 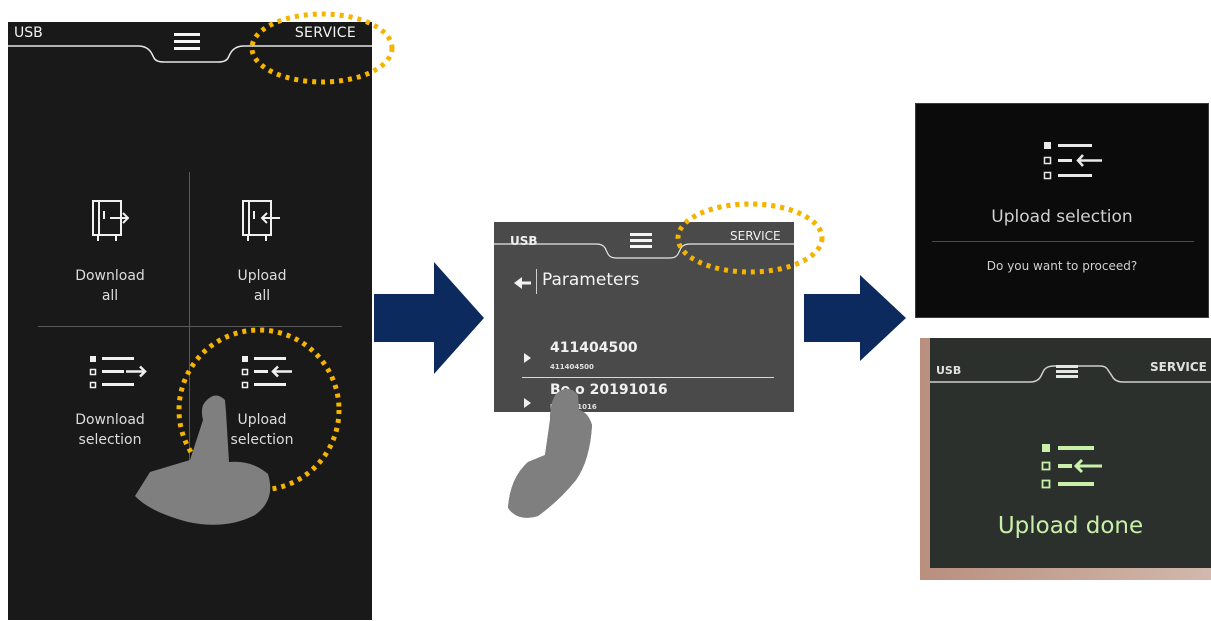 I want to click on service-tab: SERVICE, so click(x=1178, y=367).